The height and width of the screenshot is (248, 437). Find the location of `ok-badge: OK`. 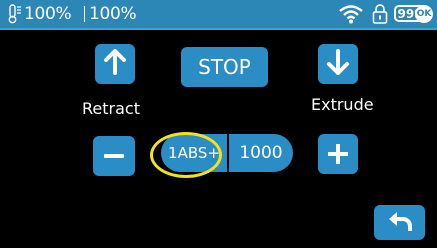

ok-badge: OK is located at coordinates (424, 14).